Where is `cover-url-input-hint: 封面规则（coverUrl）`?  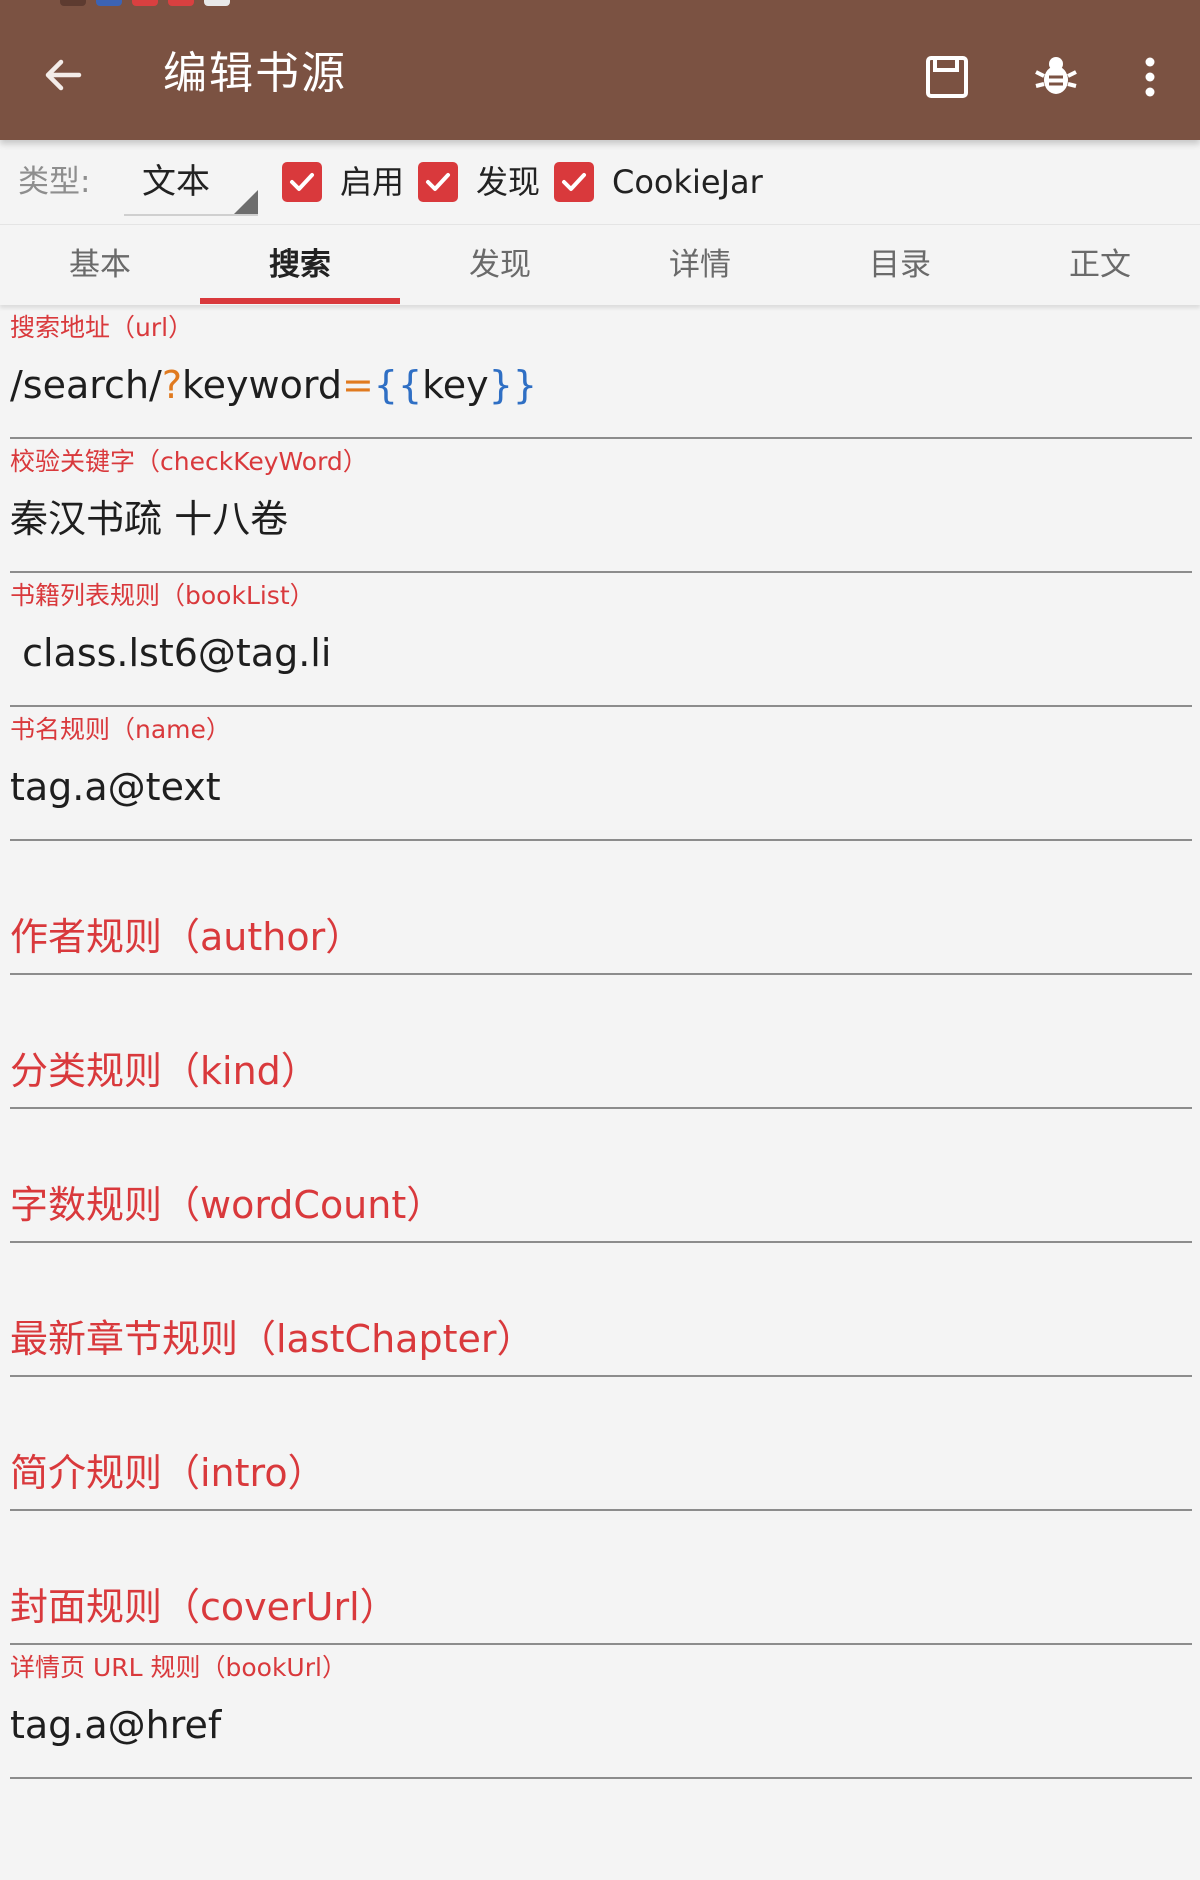 cover-url-input-hint: 封面规则（coverUrl） is located at coordinates (204, 1607).